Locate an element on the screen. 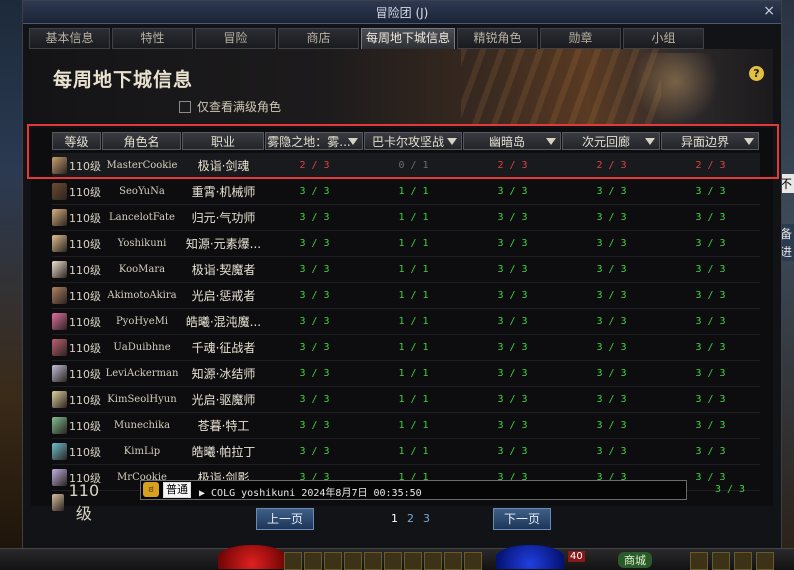 This screenshot has height=570, width=794. tab-6: 勋章 is located at coordinates (580, 38).